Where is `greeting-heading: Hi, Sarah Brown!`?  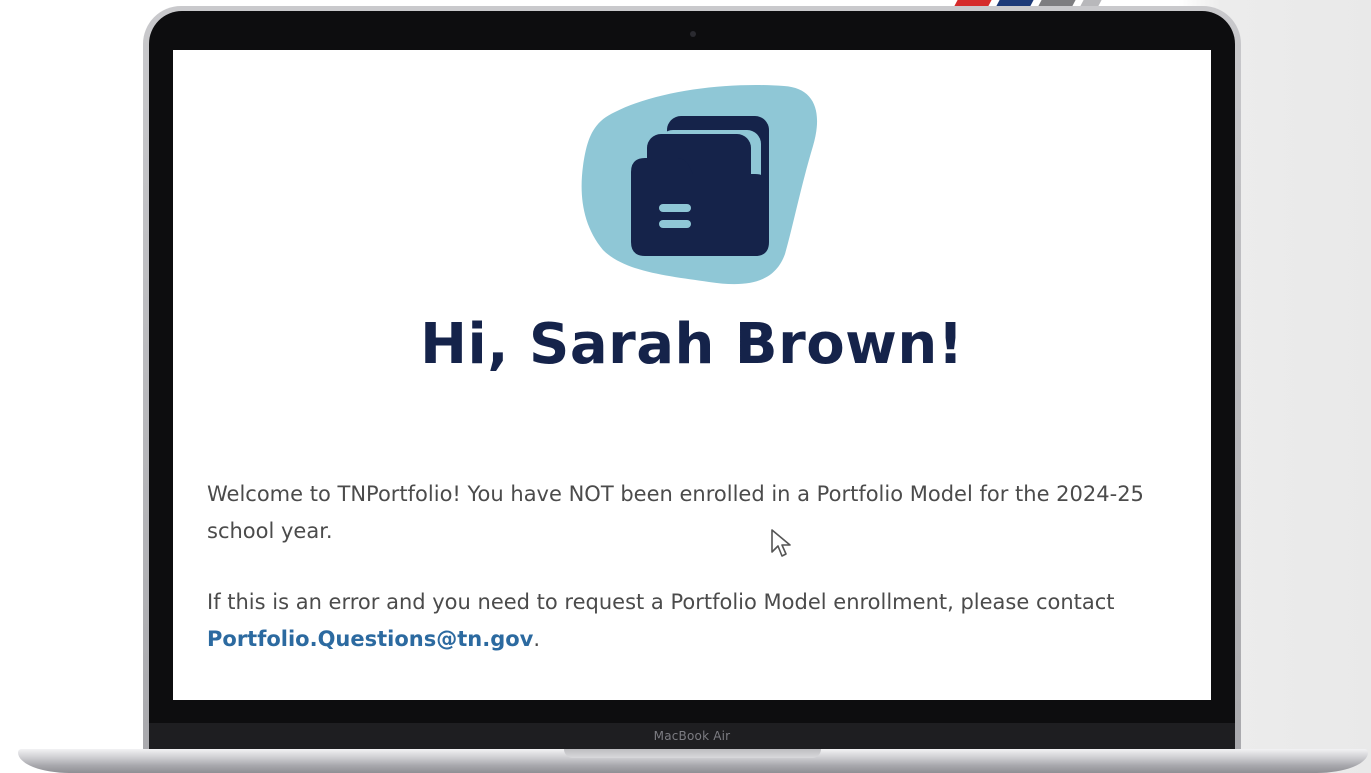 greeting-heading: Hi, Sarah Brown! is located at coordinates (692, 344).